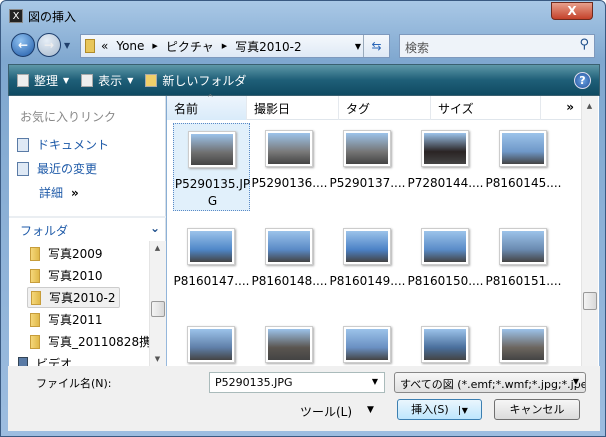 The width and height of the screenshot is (606, 437). Describe the element at coordinates (417, 48) in the screenshot. I see `search-placeholder: 検索` at that location.